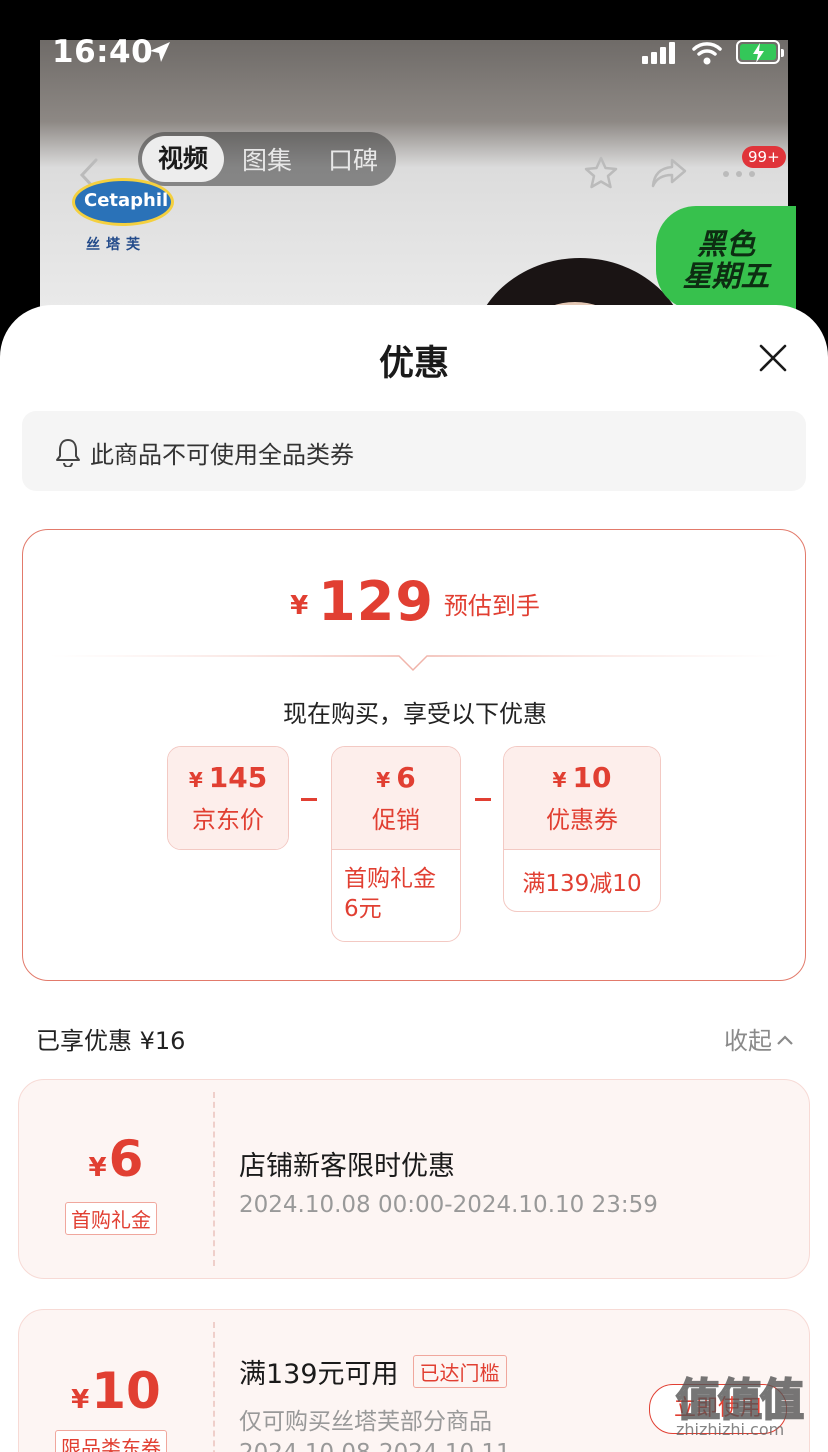 Image resolution: width=828 pixels, height=1452 pixels. What do you see at coordinates (739, 174) in the screenshot?
I see `more-dots-icon` at bounding box center [739, 174].